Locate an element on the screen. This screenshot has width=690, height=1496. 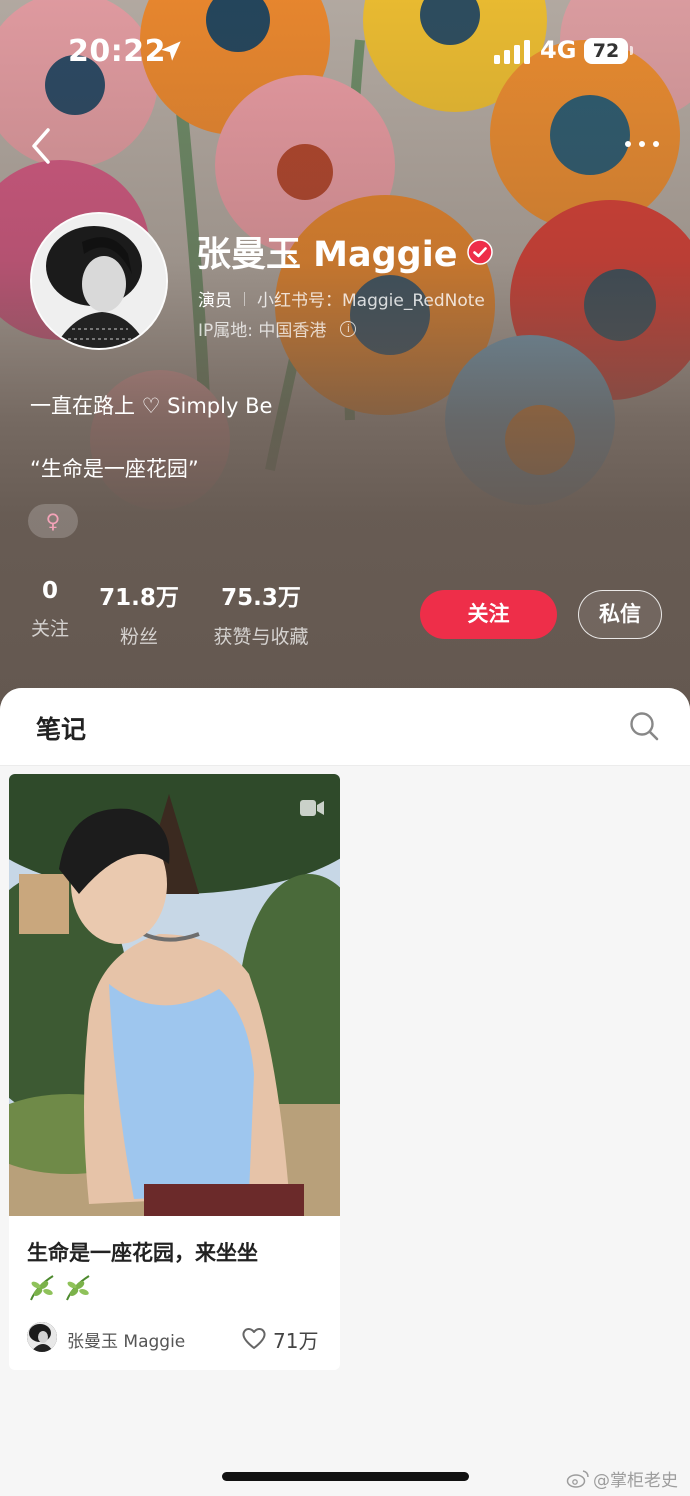
author-avatar-portrait is located at coordinates (42, 1337).